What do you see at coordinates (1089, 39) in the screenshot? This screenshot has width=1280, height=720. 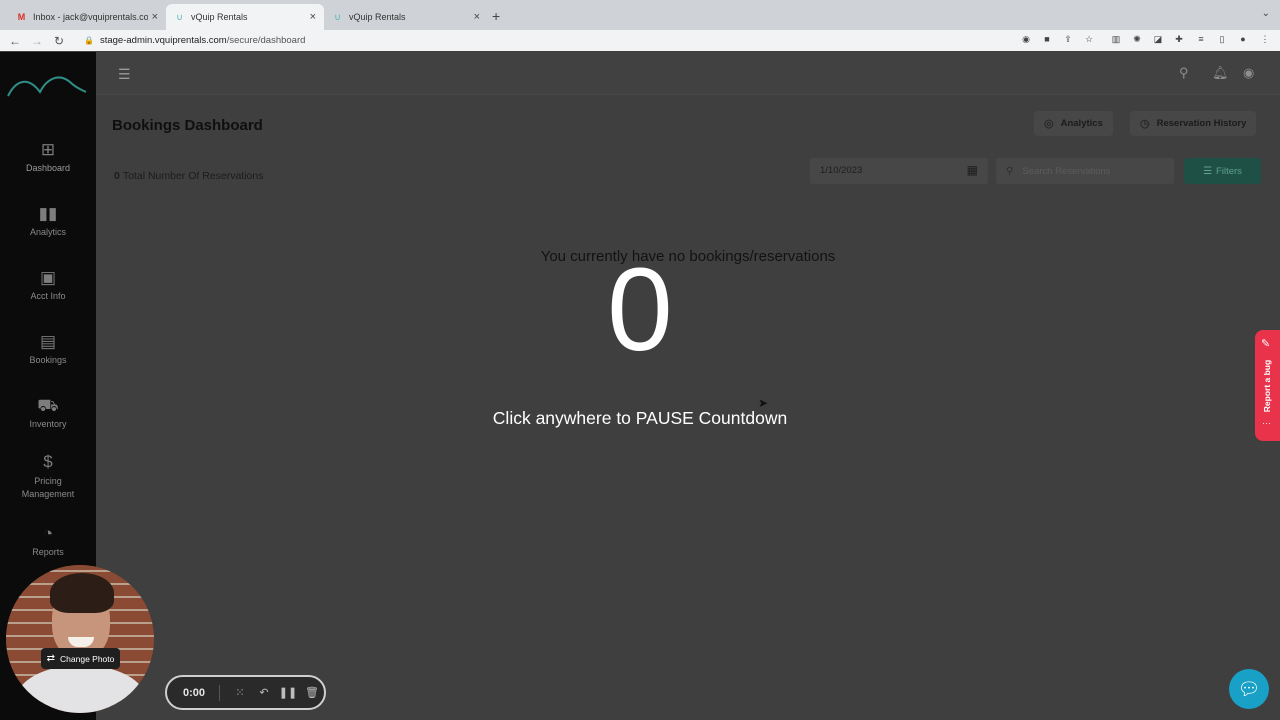 I see `bookmark-star-icon: ☆` at bounding box center [1089, 39].